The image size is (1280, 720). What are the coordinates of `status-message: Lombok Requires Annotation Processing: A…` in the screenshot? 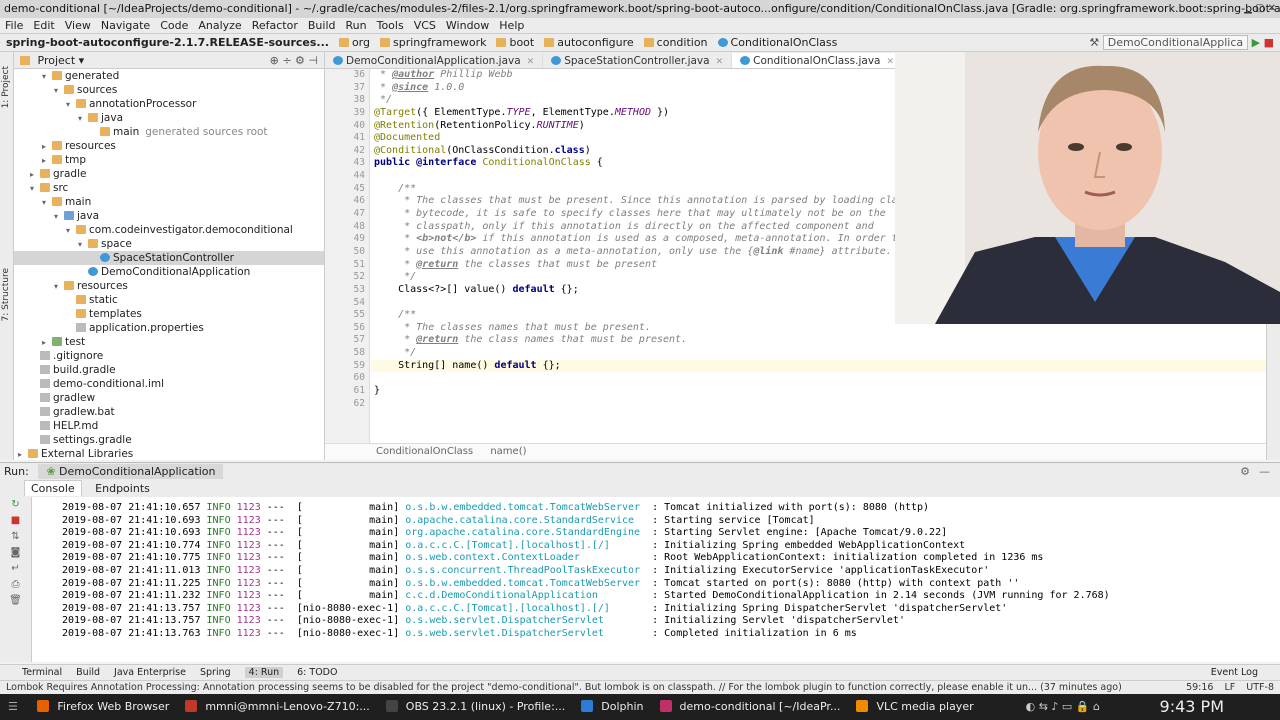 It's located at (564, 687).